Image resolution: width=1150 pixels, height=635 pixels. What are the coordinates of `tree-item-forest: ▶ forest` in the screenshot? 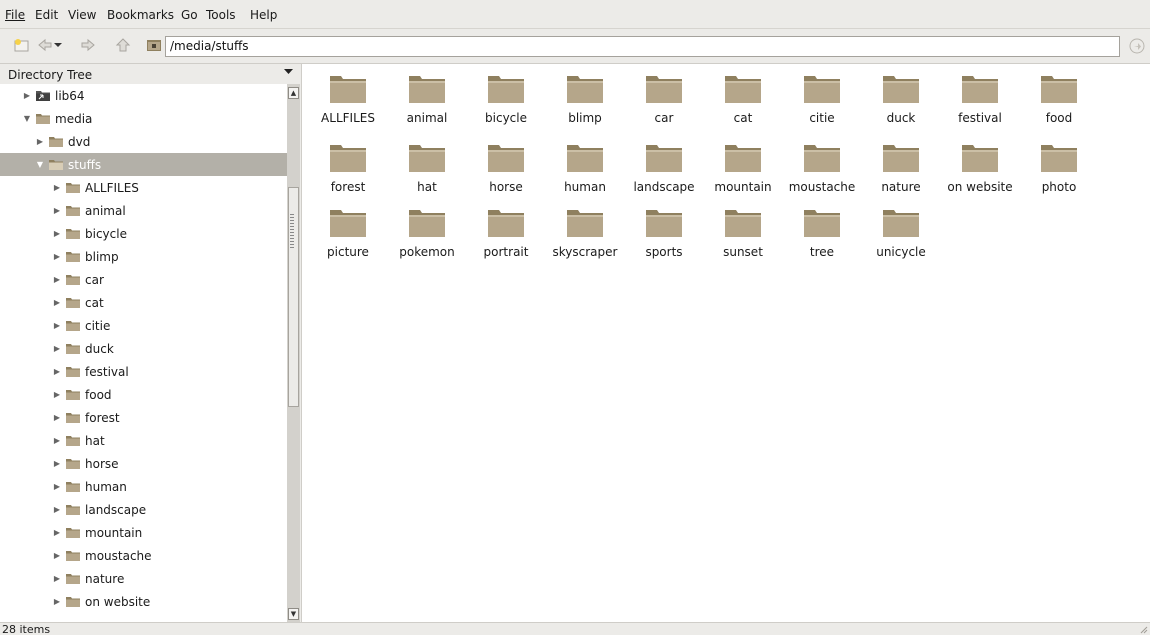 It's located at (143, 417).